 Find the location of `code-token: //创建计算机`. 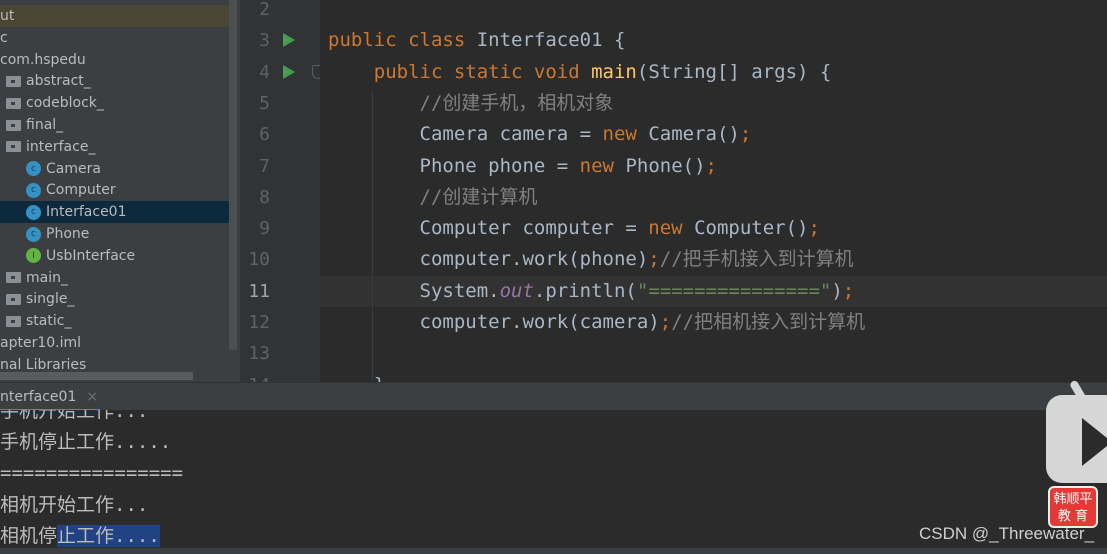

code-token: //创建计算机 is located at coordinates (478, 196).